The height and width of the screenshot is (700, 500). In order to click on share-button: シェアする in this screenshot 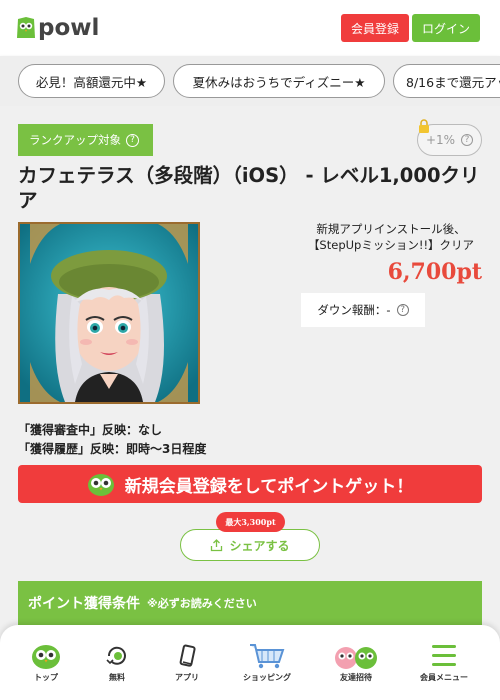, I will do `click(250, 545)`.